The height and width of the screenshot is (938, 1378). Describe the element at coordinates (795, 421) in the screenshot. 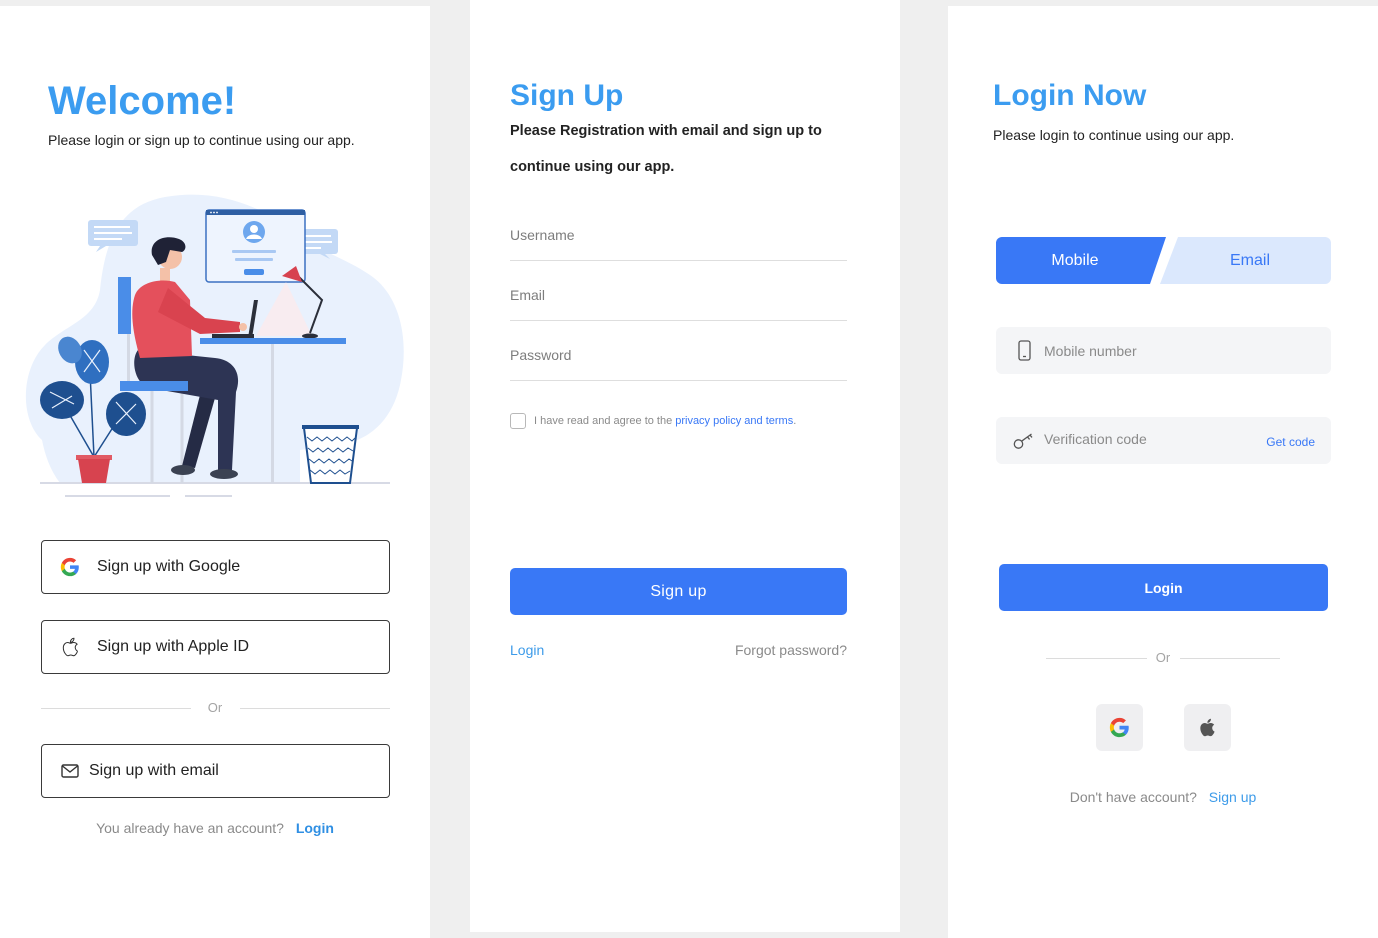

I see `terms-suffix: .` at that location.